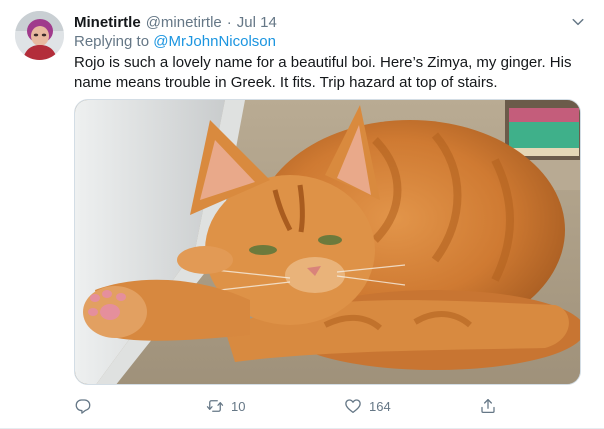 The height and width of the screenshot is (429, 604). I want to click on chevron-down-icon, so click(578, 22).